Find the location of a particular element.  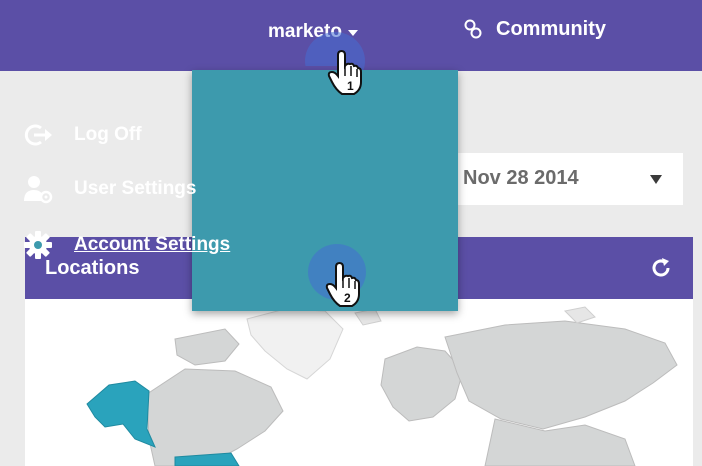

gear-icon is located at coordinates (38, 245).